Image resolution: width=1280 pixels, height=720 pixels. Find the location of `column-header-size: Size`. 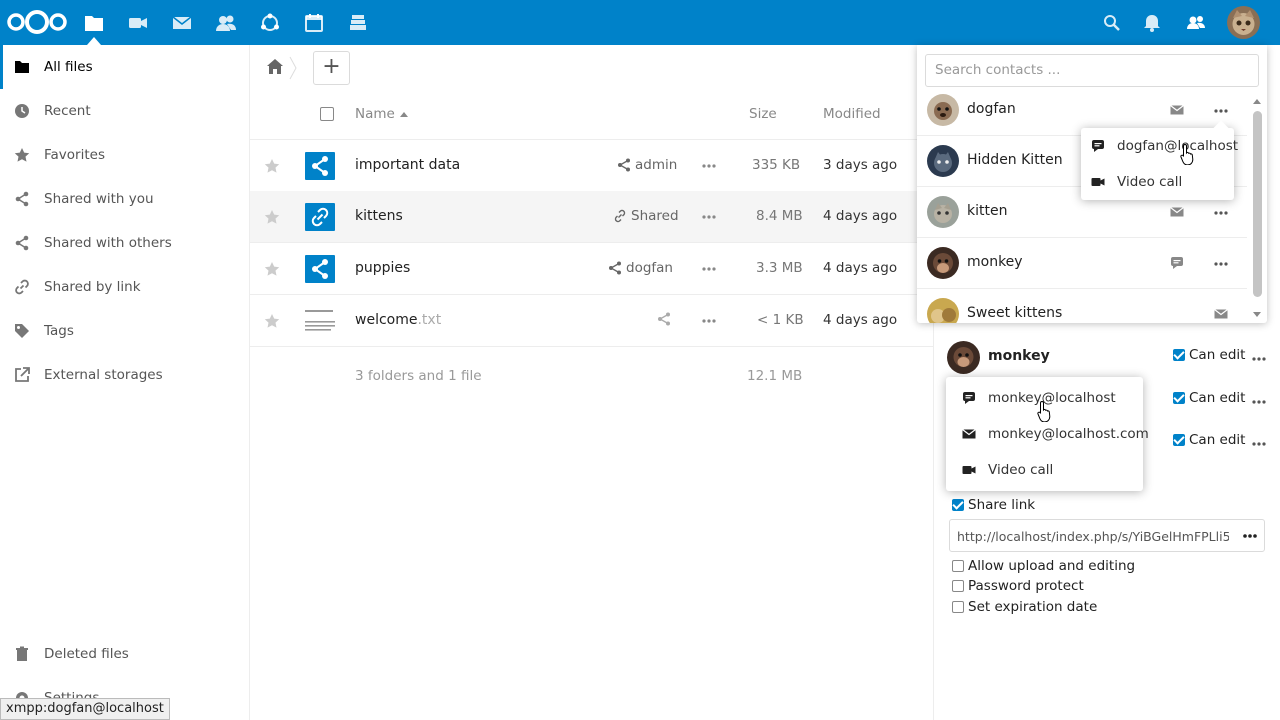

column-header-size: Size is located at coordinates (763, 114).